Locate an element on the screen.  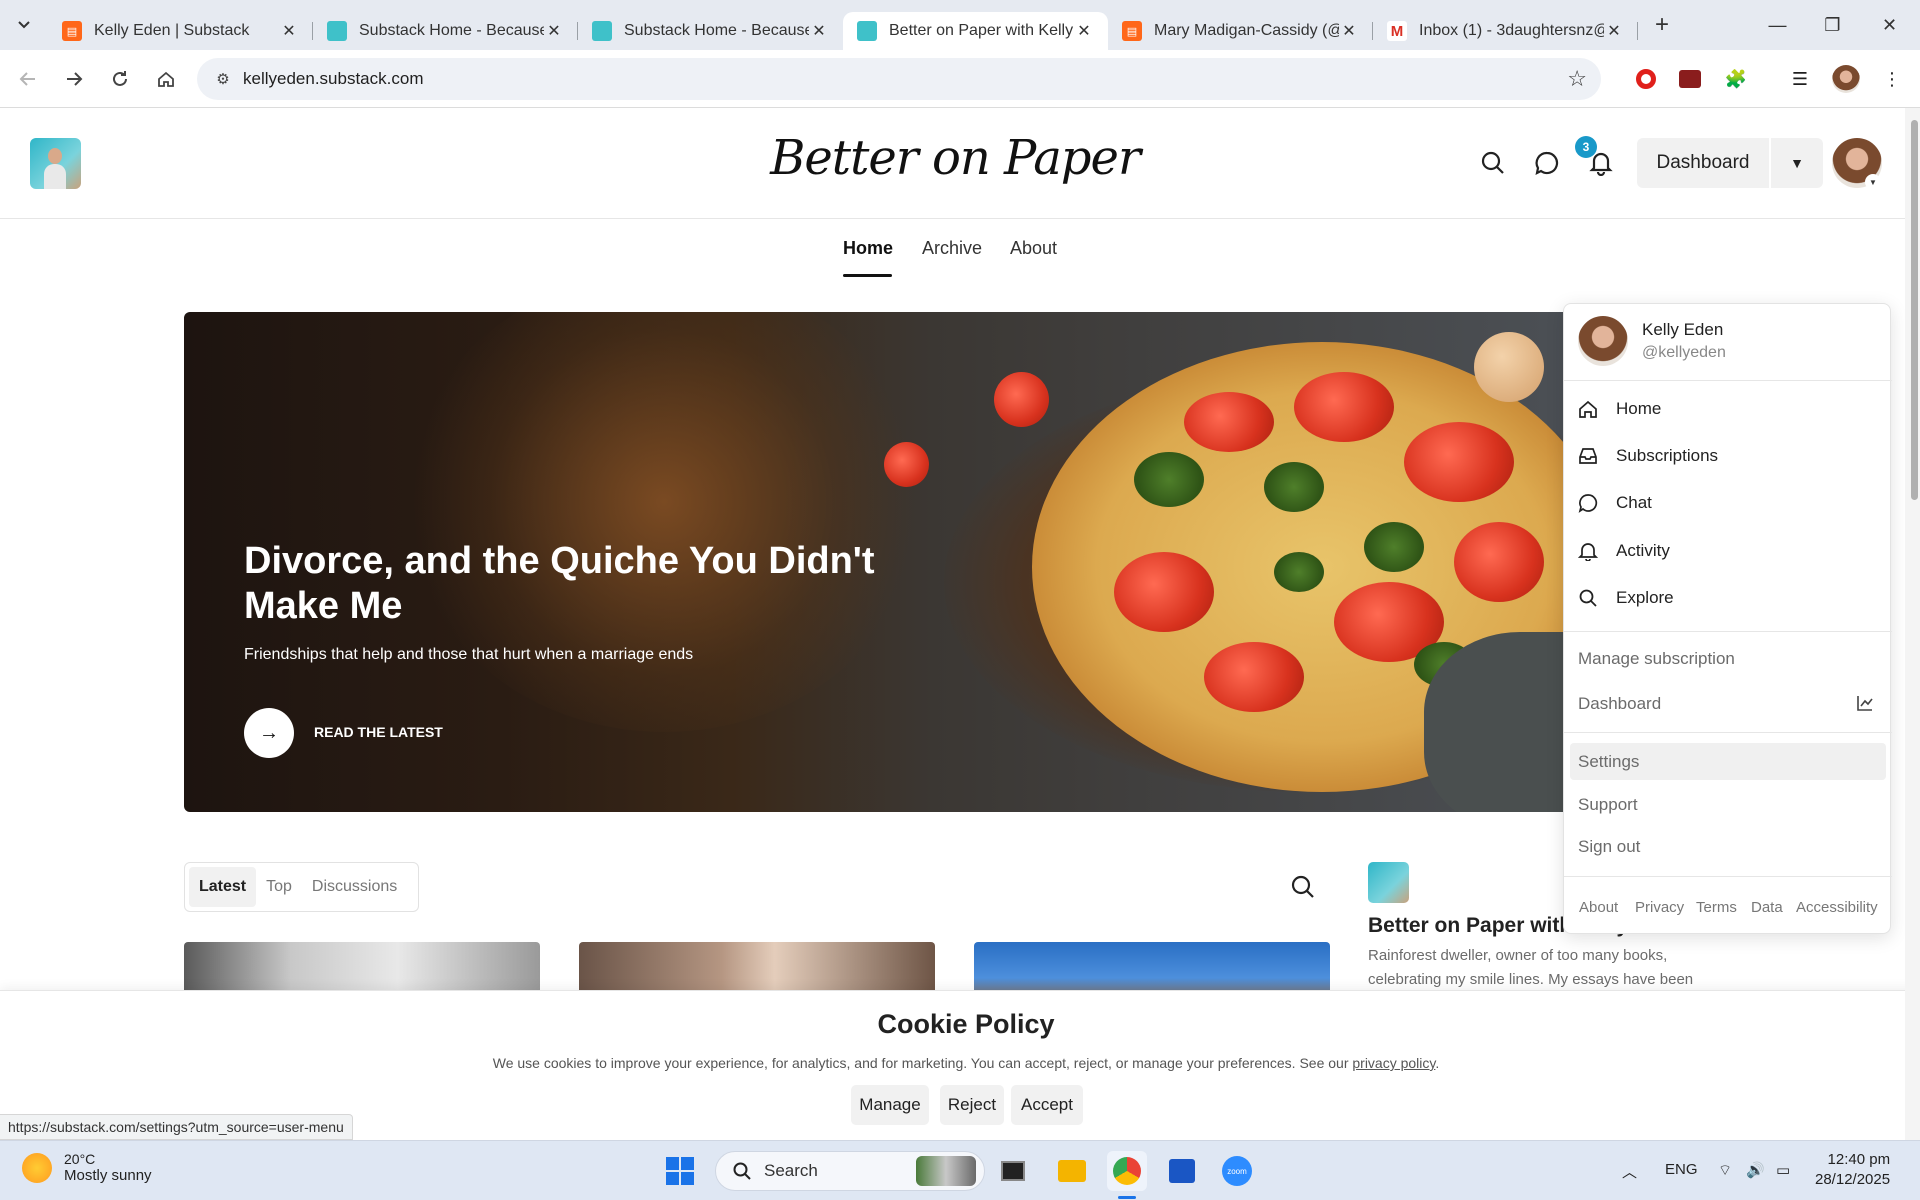
menu-item-dashboard: Dashboard is located at coordinates (1728, 703).